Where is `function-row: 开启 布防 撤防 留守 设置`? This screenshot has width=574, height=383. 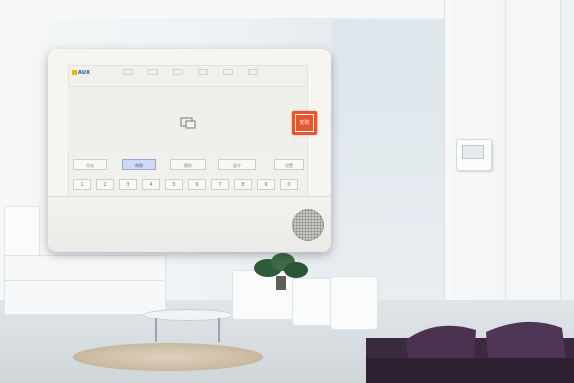 function-row: 开启 布防 撤防 留守 设置 is located at coordinates (189, 165).